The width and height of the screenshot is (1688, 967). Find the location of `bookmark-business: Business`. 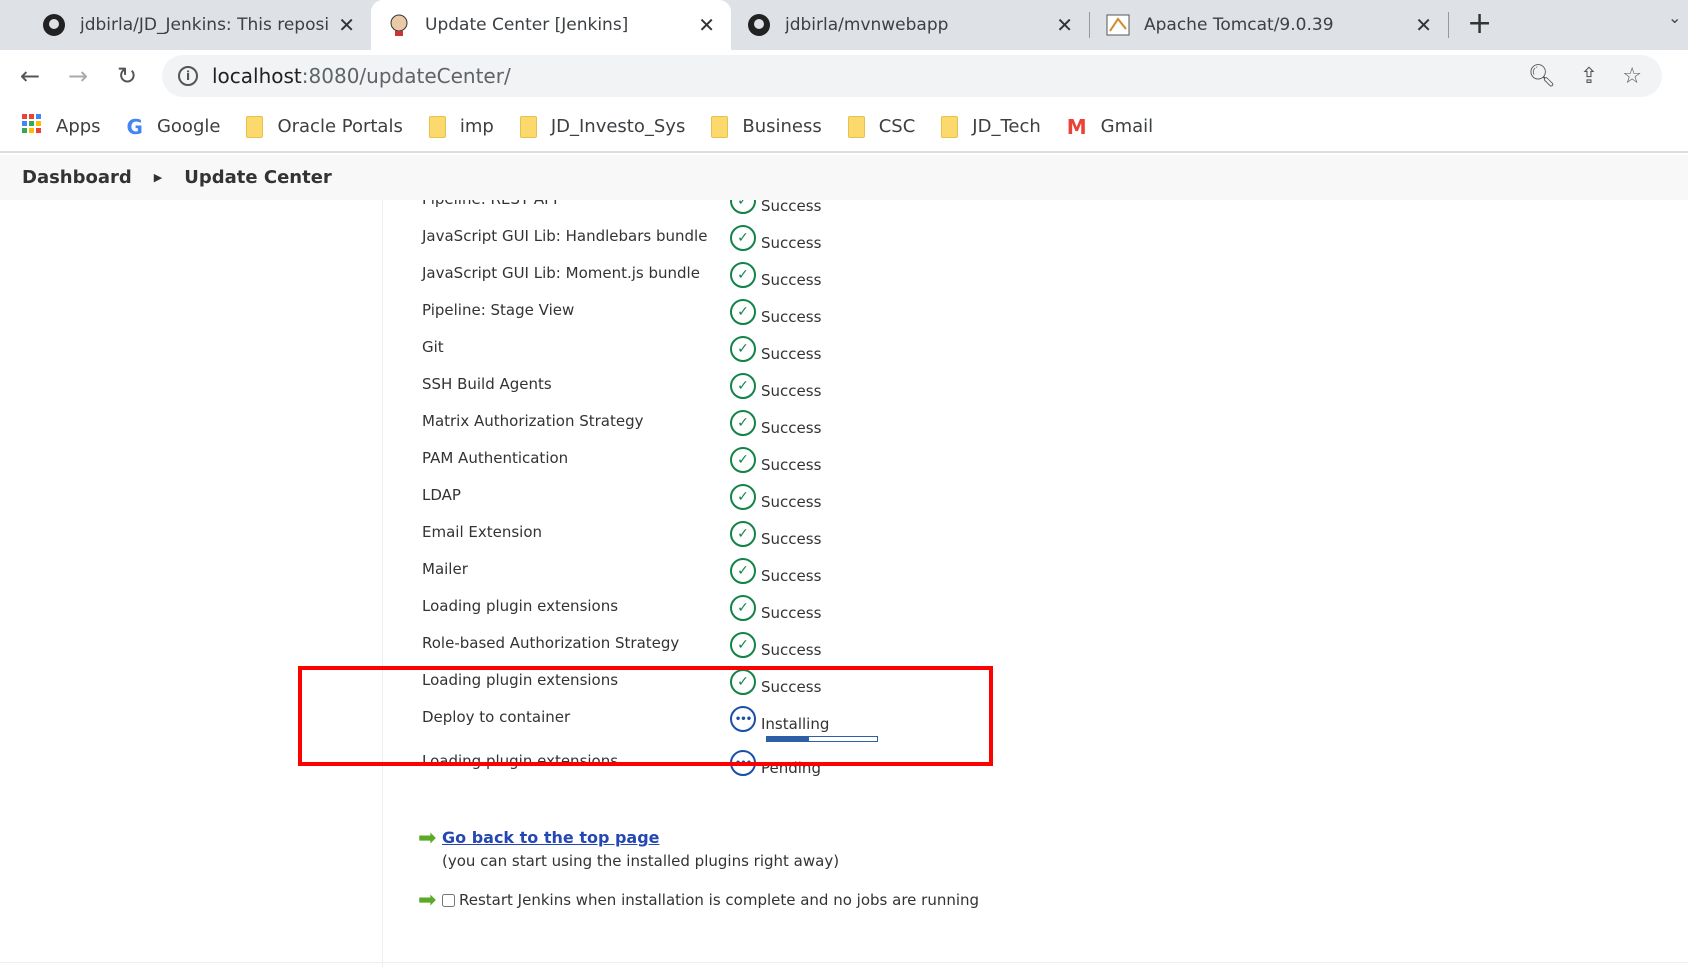

bookmark-business: Business is located at coordinates (766, 126).